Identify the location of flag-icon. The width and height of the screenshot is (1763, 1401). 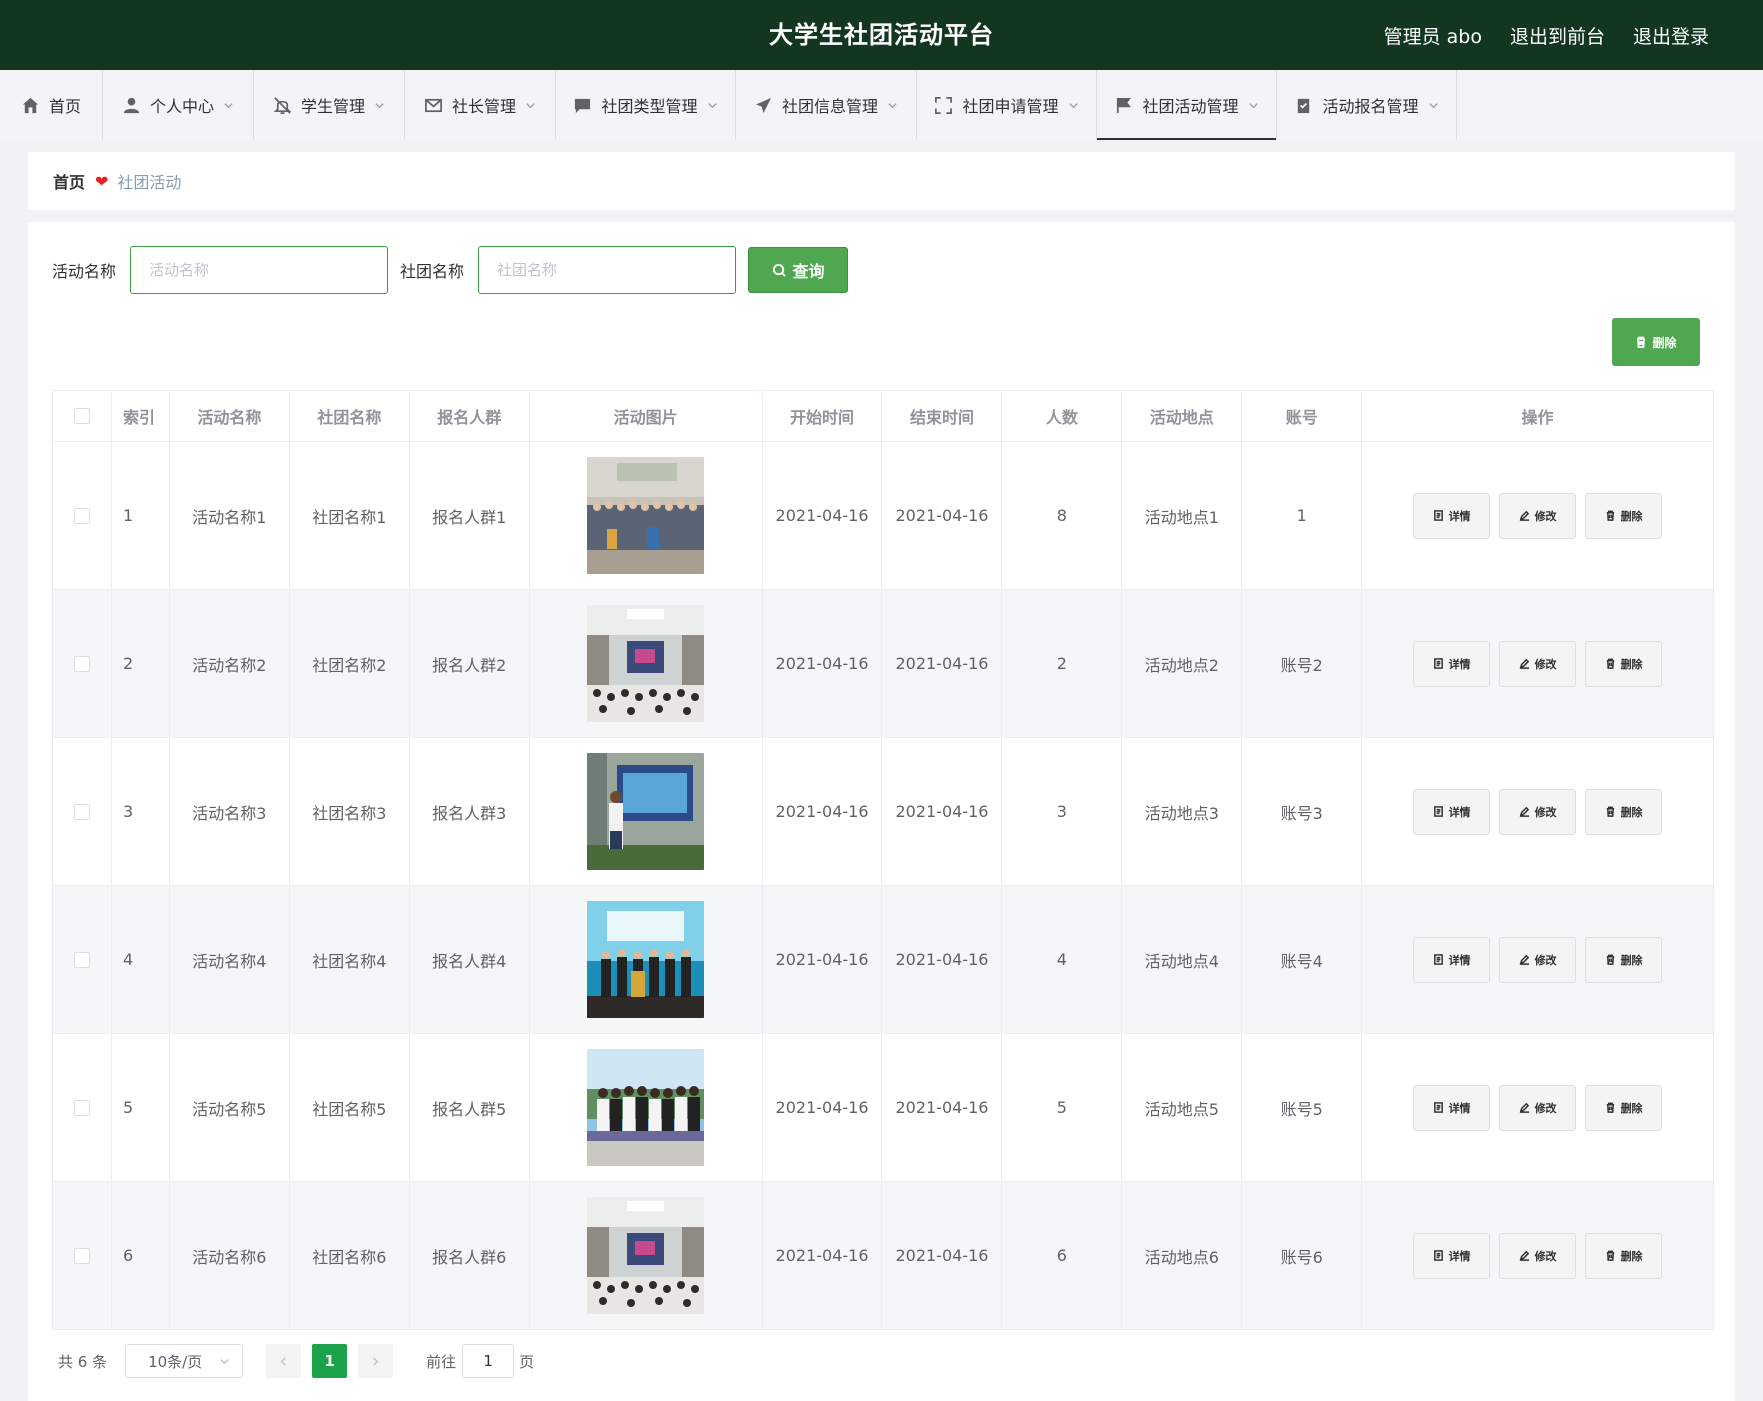
(1124, 105).